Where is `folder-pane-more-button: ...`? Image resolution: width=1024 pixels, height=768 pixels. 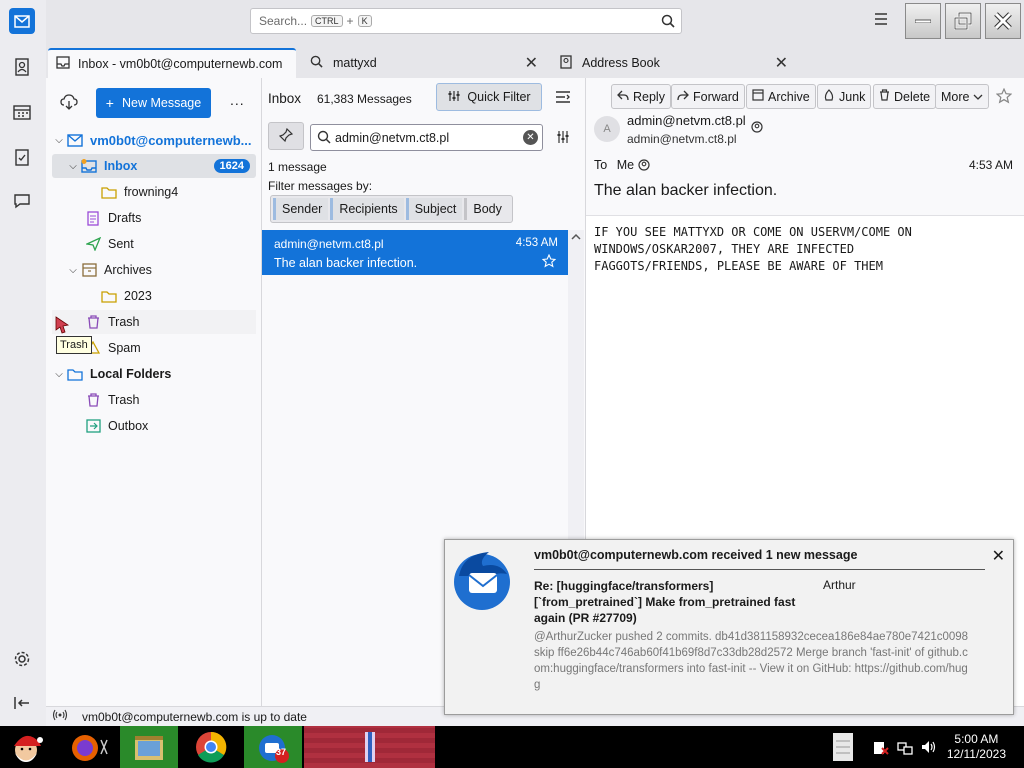
folder-pane-more-button: ... is located at coordinates (237, 100).